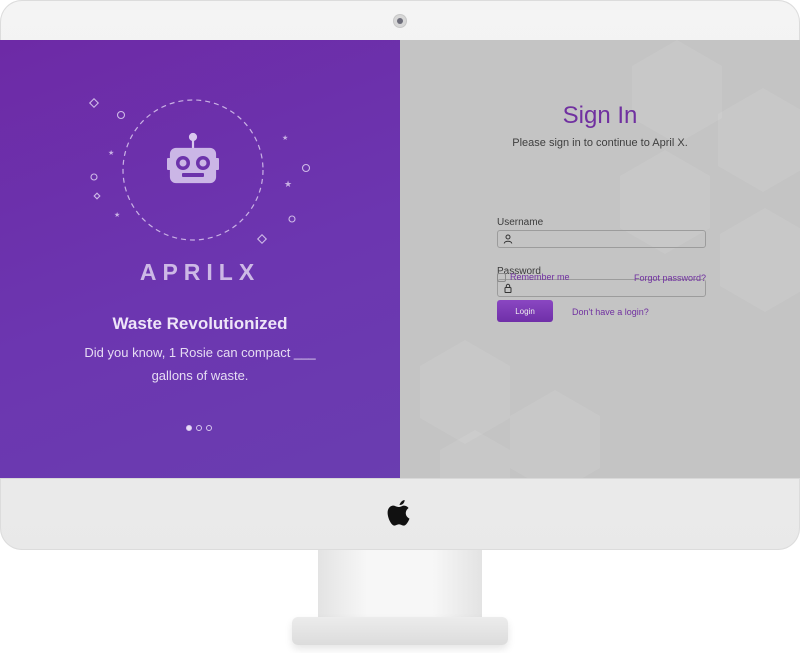  What do you see at coordinates (600, 115) in the screenshot?
I see `page-title: Sign In` at bounding box center [600, 115].